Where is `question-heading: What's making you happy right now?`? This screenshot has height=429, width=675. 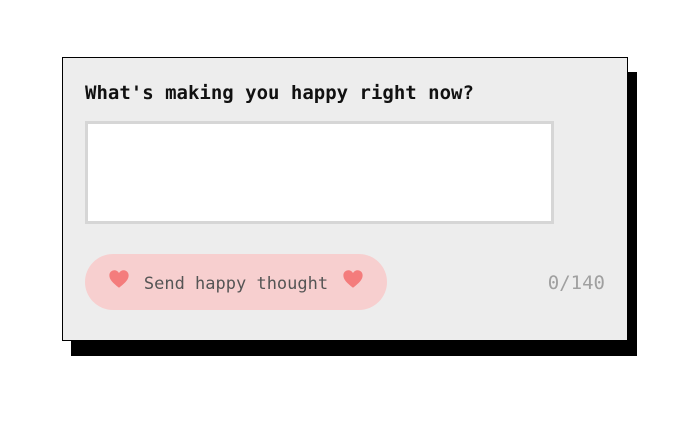 question-heading: What's making you happy right now? is located at coordinates (279, 93).